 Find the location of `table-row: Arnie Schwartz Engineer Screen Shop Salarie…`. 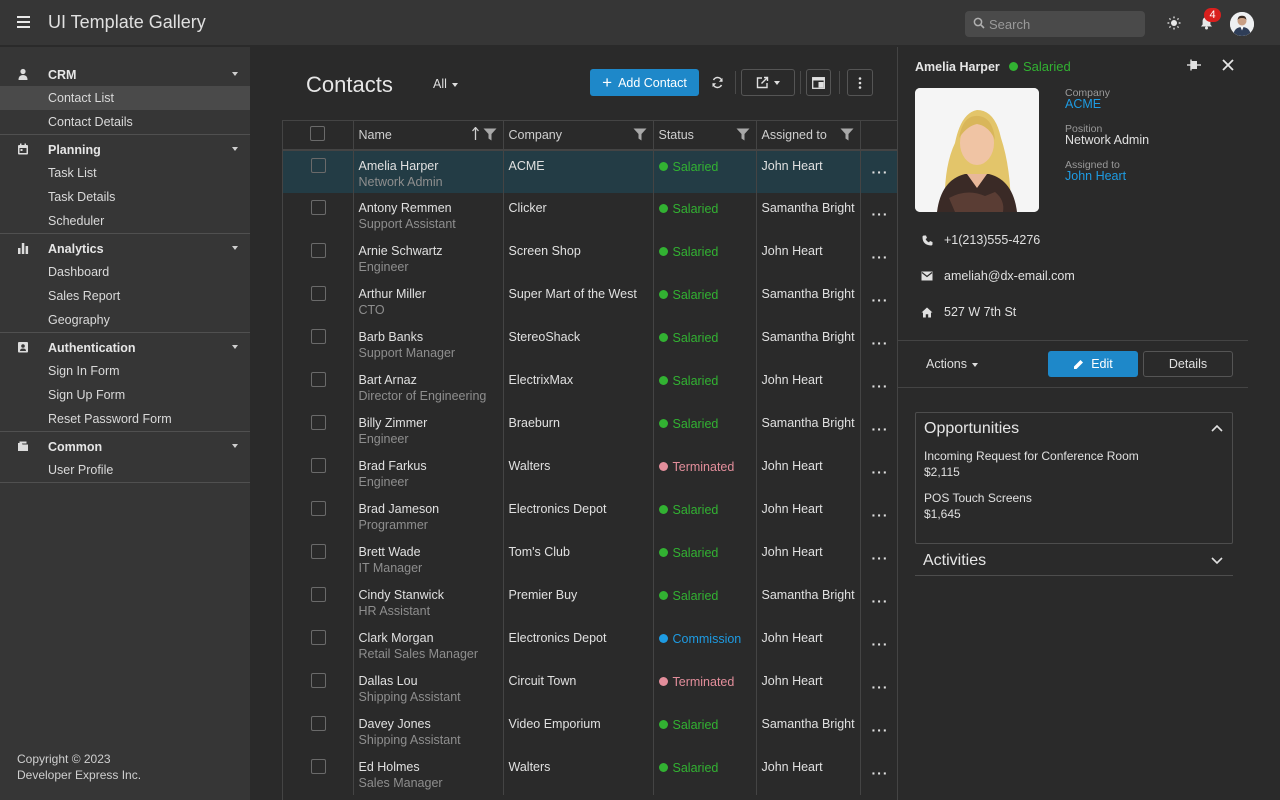

table-row: Arnie Schwartz Engineer Screen Shop Salarie… is located at coordinates (590, 257).